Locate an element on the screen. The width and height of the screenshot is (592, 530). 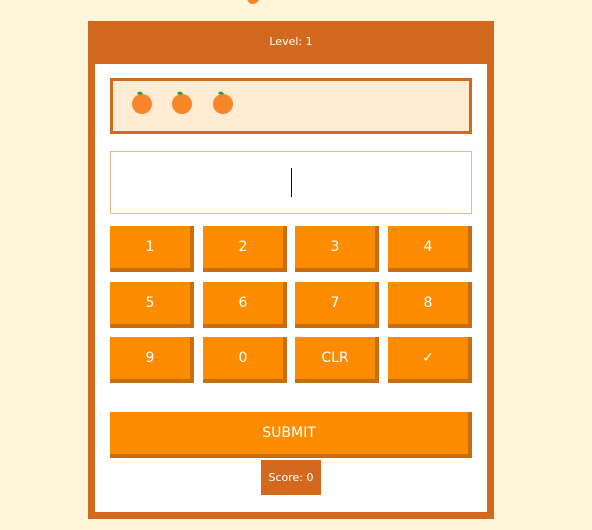
score-label: Score: 0 is located at coordinates (291, 477).